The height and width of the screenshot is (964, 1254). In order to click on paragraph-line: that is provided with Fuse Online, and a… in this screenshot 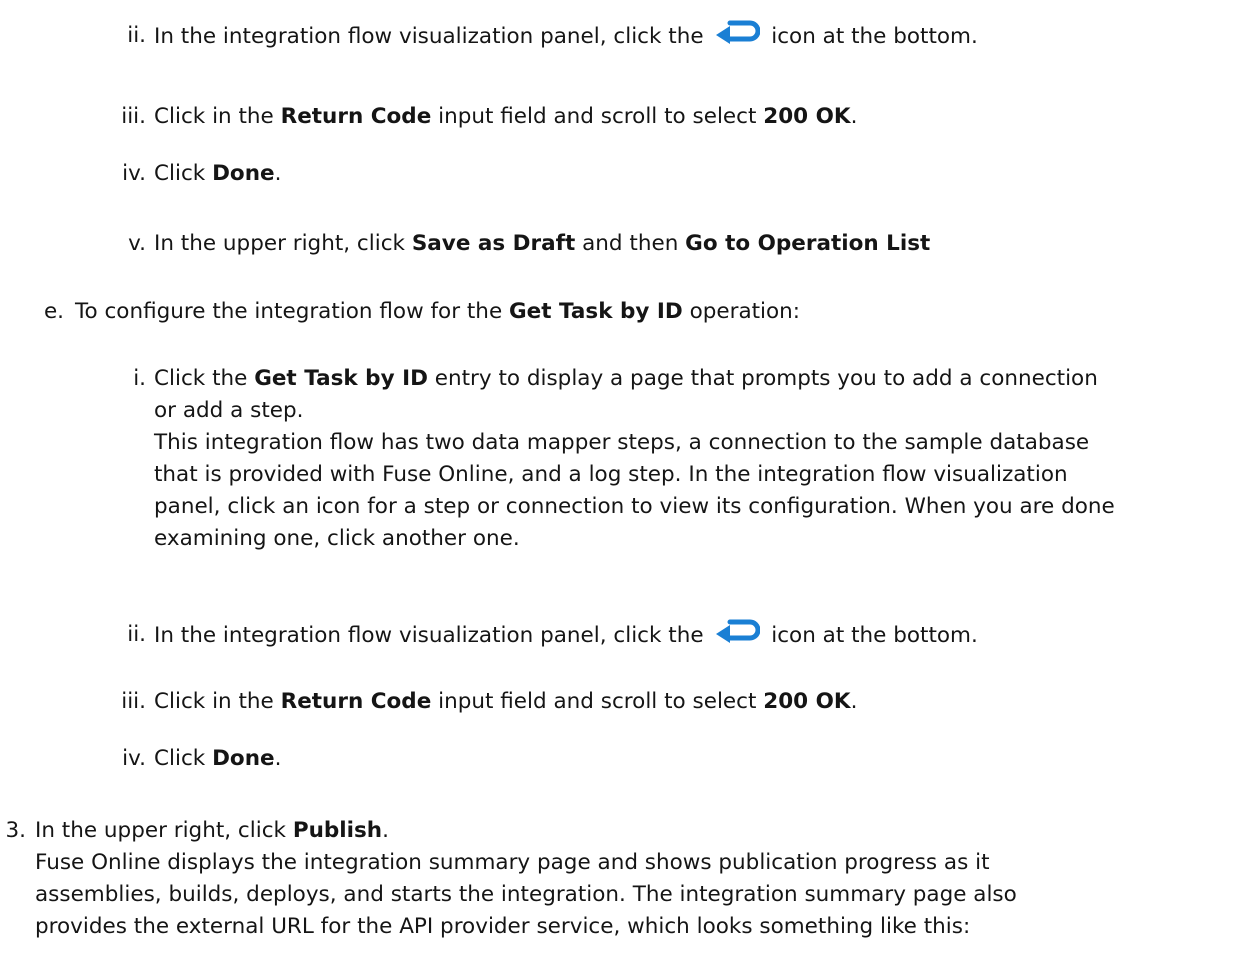, I will do `click(611, 474)`.